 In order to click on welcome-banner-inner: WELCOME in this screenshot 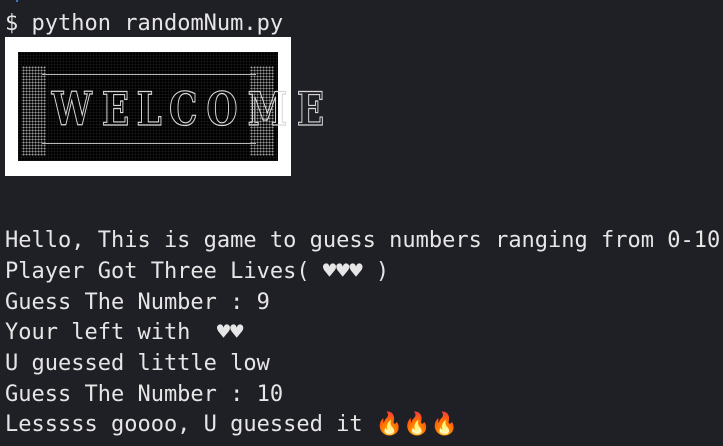, I will do `click(171, 106)`.